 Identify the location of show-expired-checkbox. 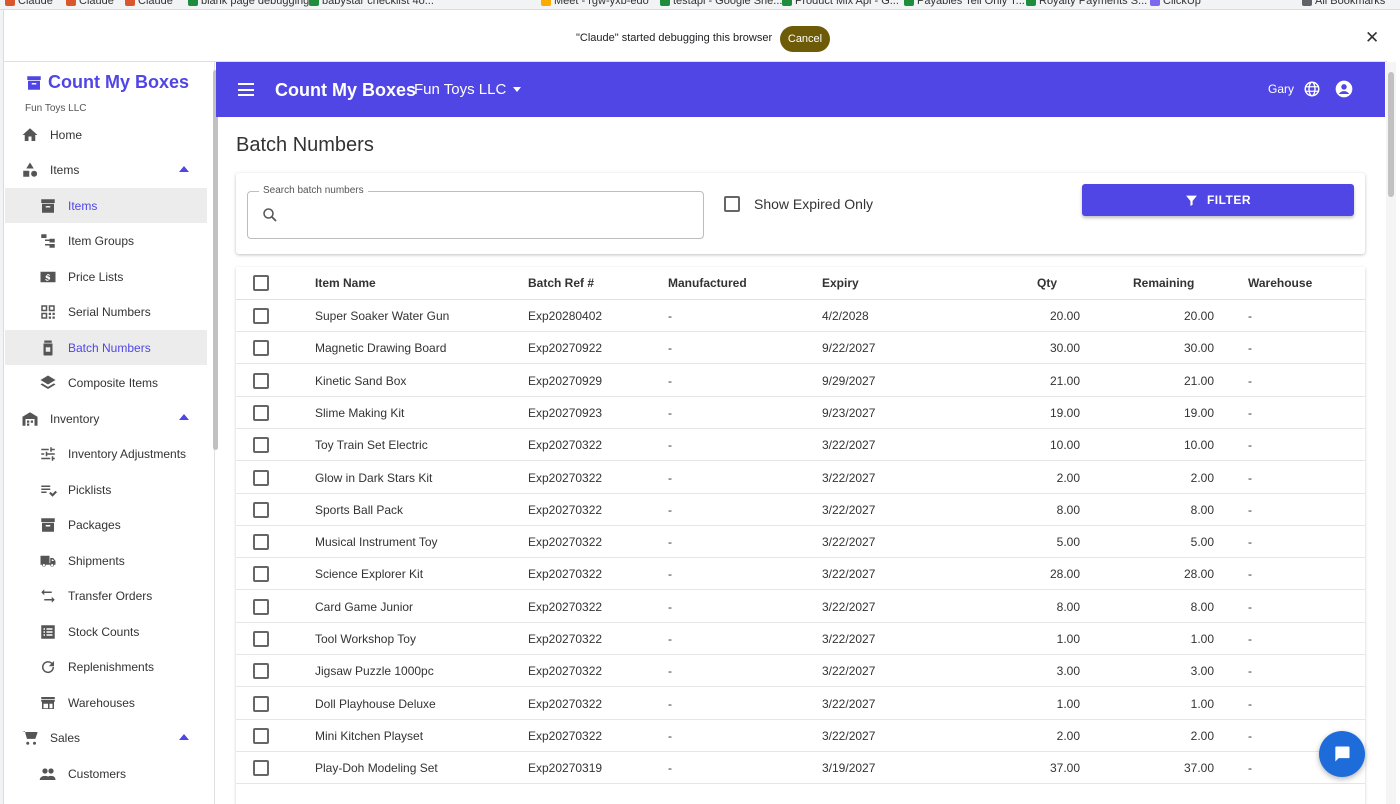
(732, 204).